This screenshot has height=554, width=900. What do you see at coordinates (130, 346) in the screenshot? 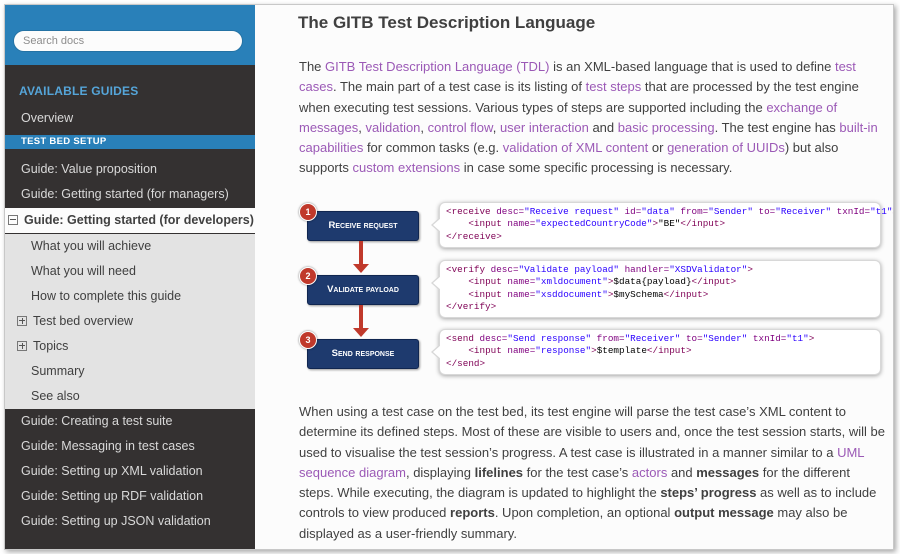
I see `sidebar-item-topics: Topics` at bounding box center [130, 346].